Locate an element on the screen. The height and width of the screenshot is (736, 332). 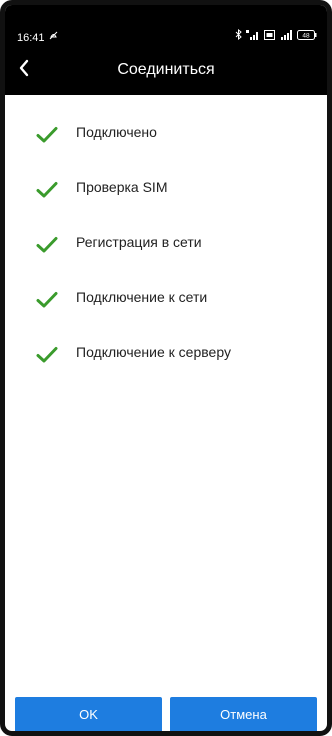
step-item-server-connection: Подключение к серверу is located at coordinates (166, 356).